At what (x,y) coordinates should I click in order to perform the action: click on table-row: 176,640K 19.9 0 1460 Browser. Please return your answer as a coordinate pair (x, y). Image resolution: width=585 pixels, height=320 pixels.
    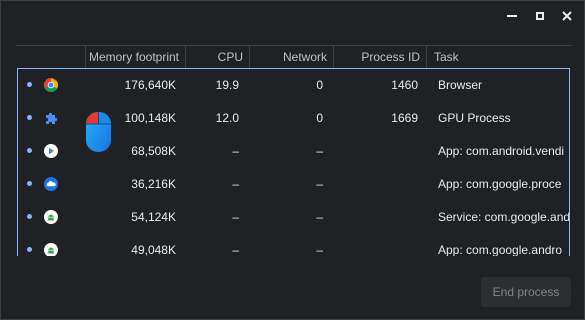
    Looking at the image, I should click on (293, 85).